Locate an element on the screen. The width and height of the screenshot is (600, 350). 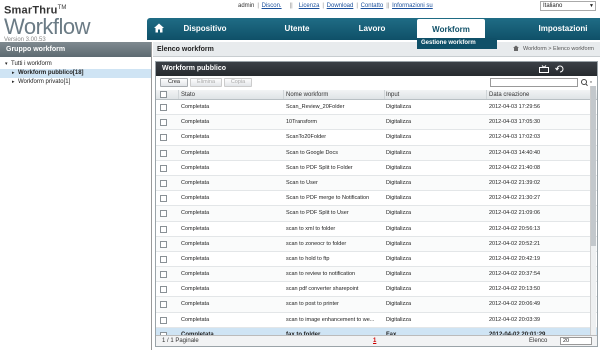
per-page-select: 20 is located at coordinates (576, 341).